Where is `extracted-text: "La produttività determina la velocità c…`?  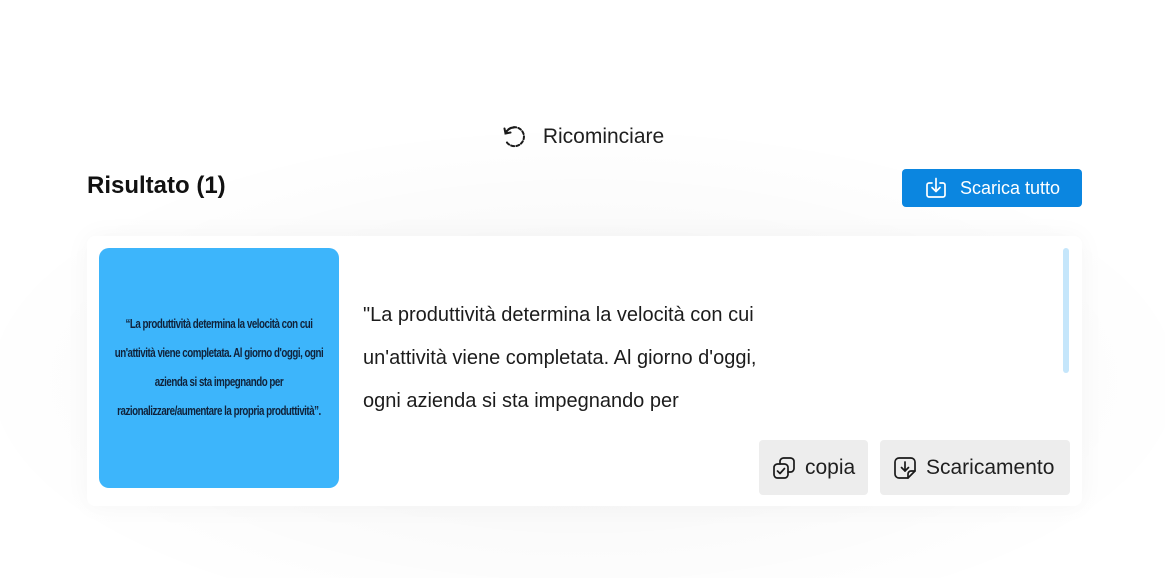
extracted-text: "La produttività determina la velocità c… is located at coordinates (573, 358).